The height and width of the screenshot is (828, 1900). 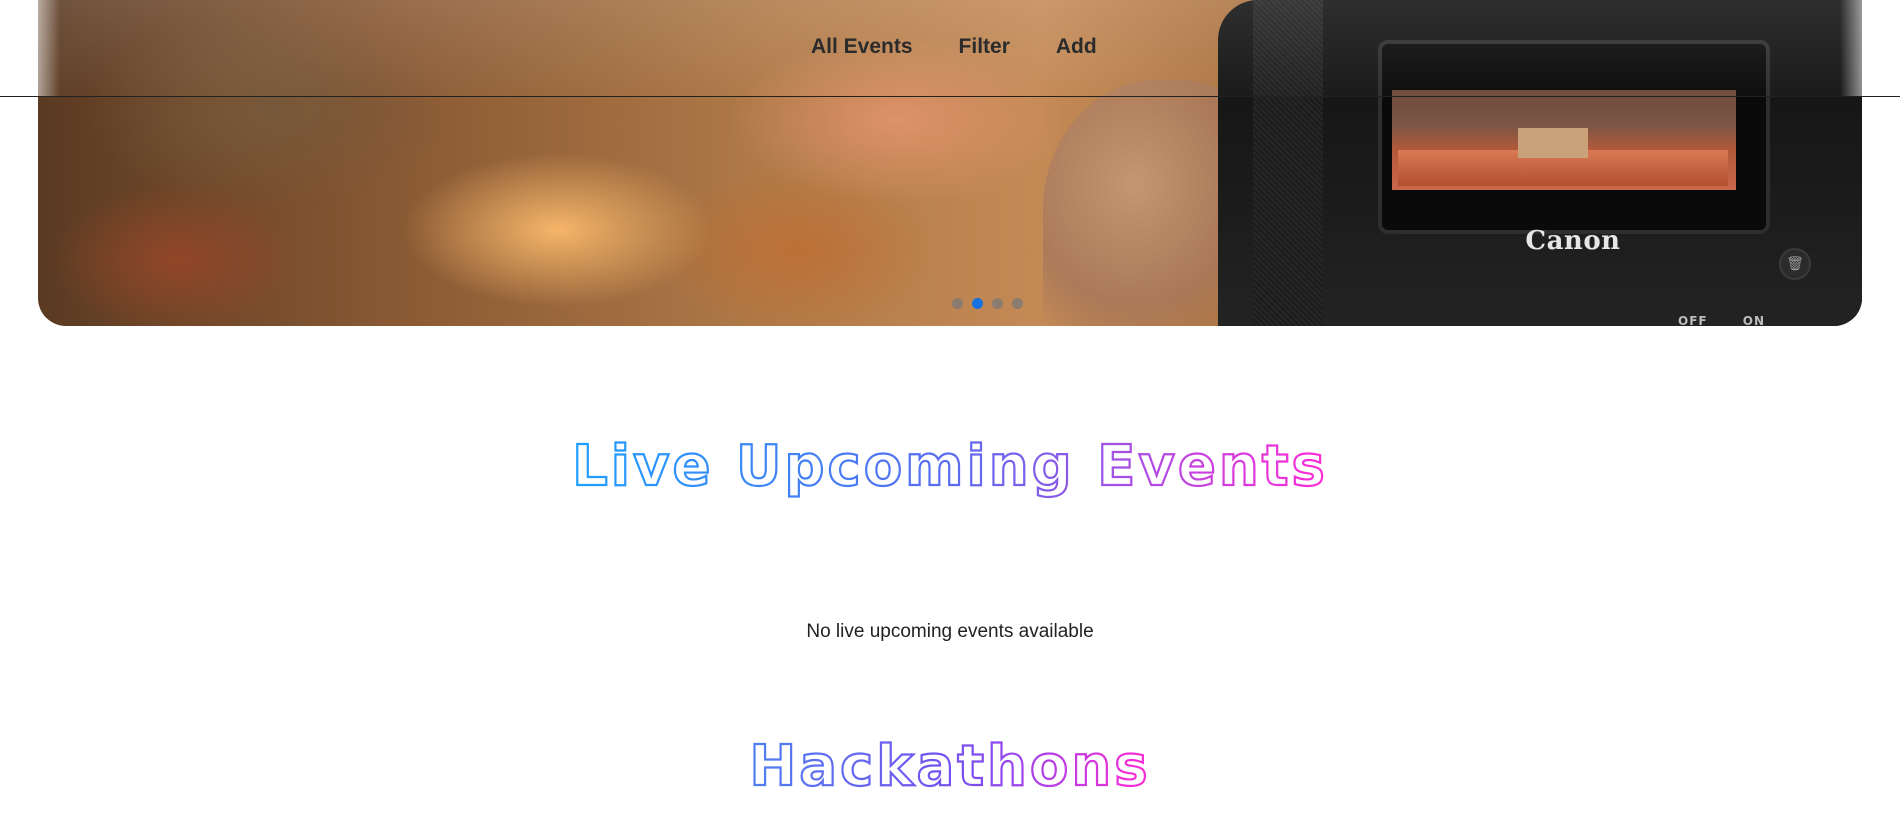 What do you see at coordinates (1754, 320) in the screenshot?
I see `camera-on-label: ON` at bounding box center [1754, 320].